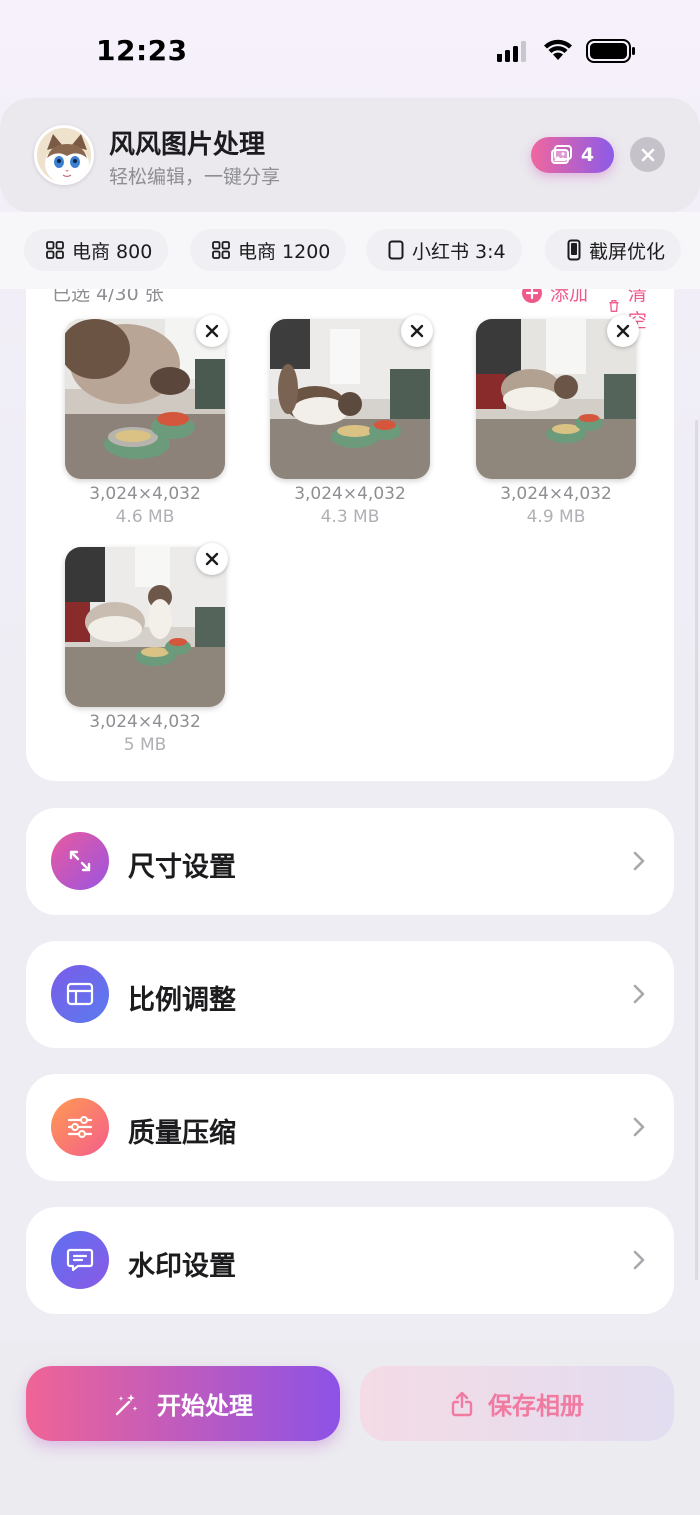  I want to click on image-item: 3,024×4,032 4.9 MB, so click(557, 422).